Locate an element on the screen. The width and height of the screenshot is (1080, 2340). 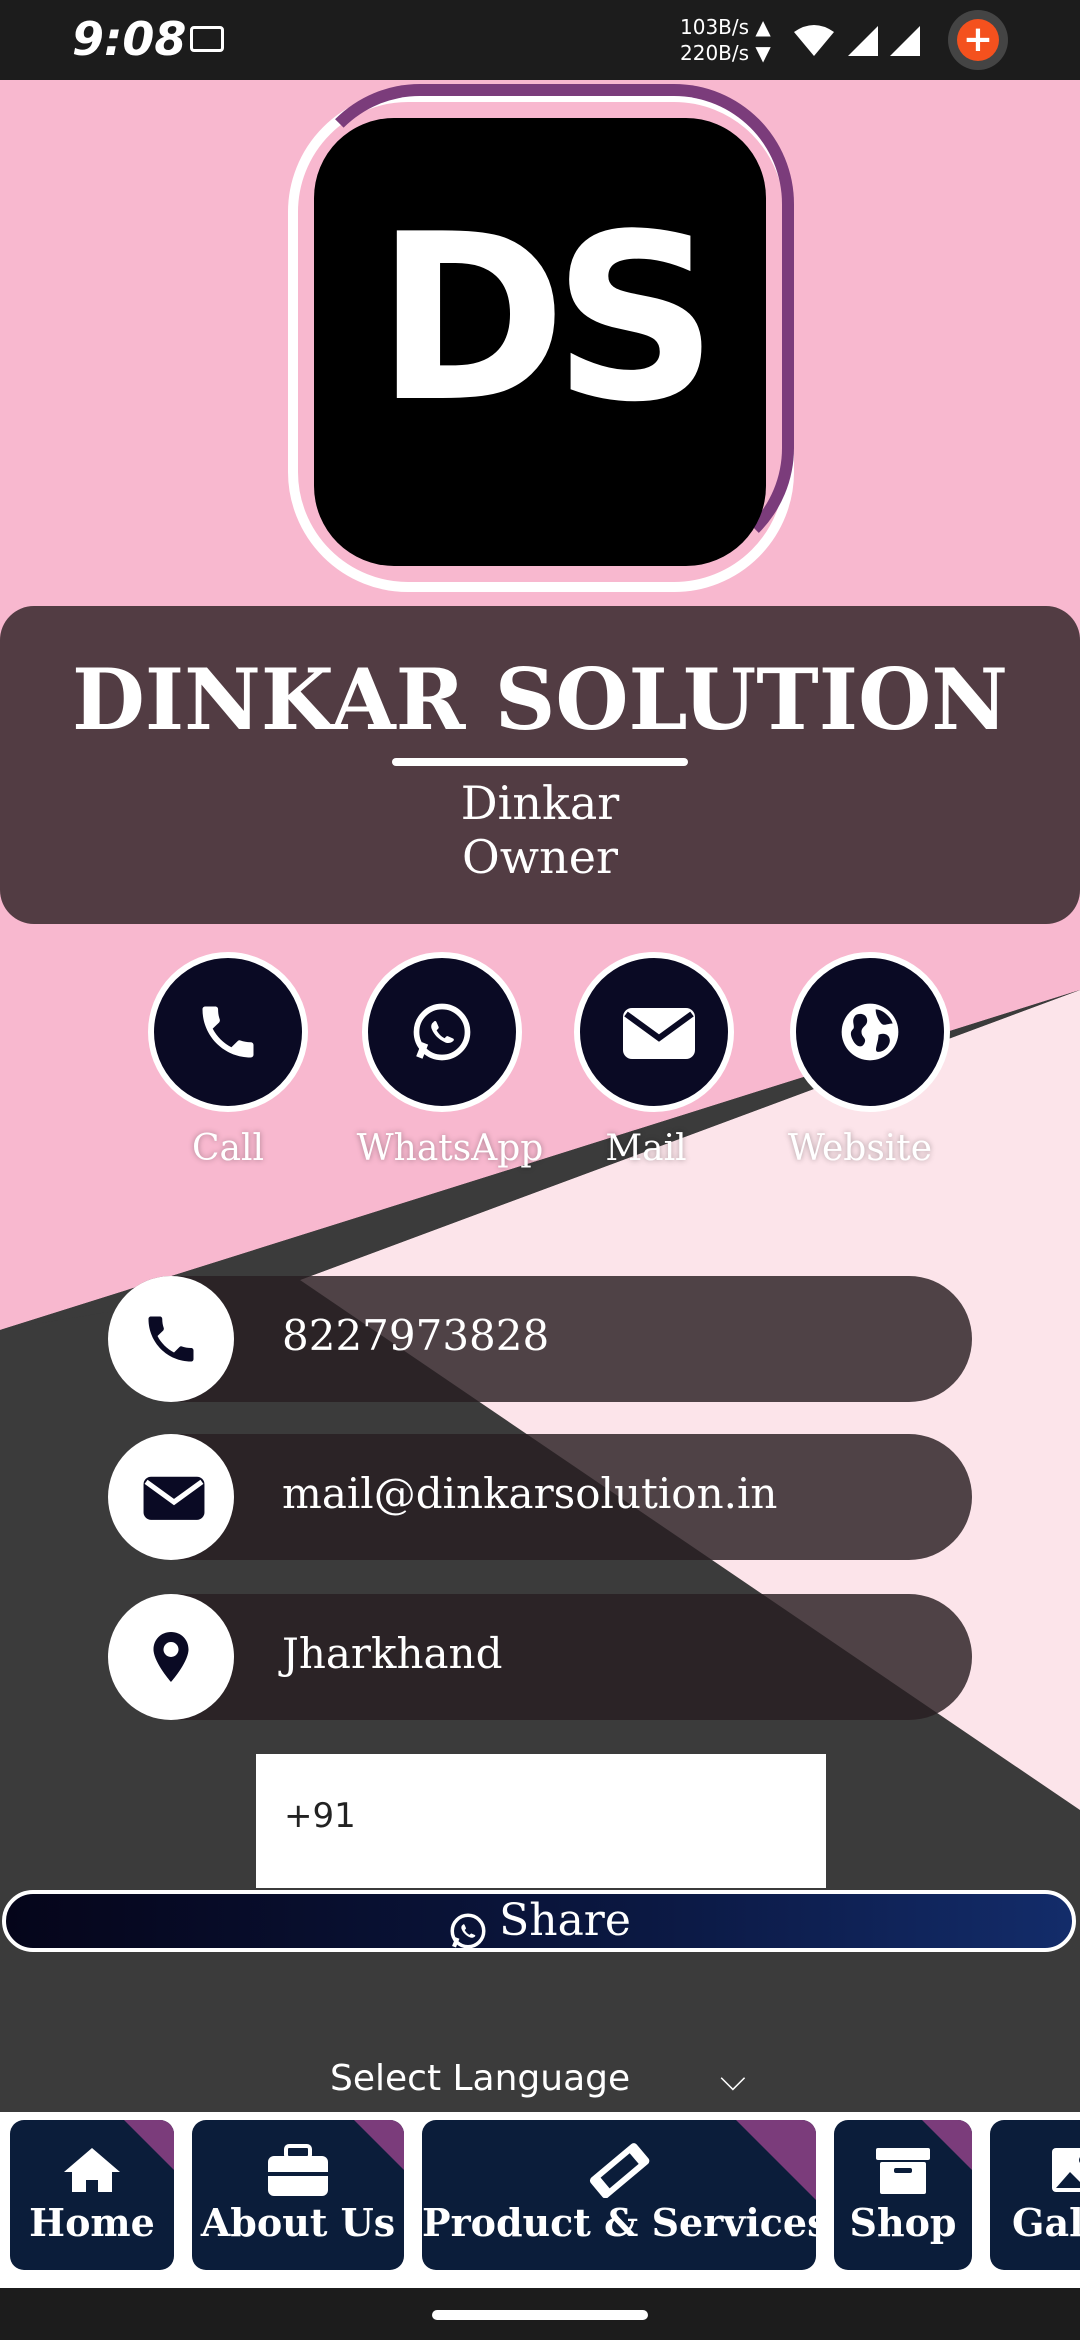
briefcase-icon is located at coordinates (298, 2170).